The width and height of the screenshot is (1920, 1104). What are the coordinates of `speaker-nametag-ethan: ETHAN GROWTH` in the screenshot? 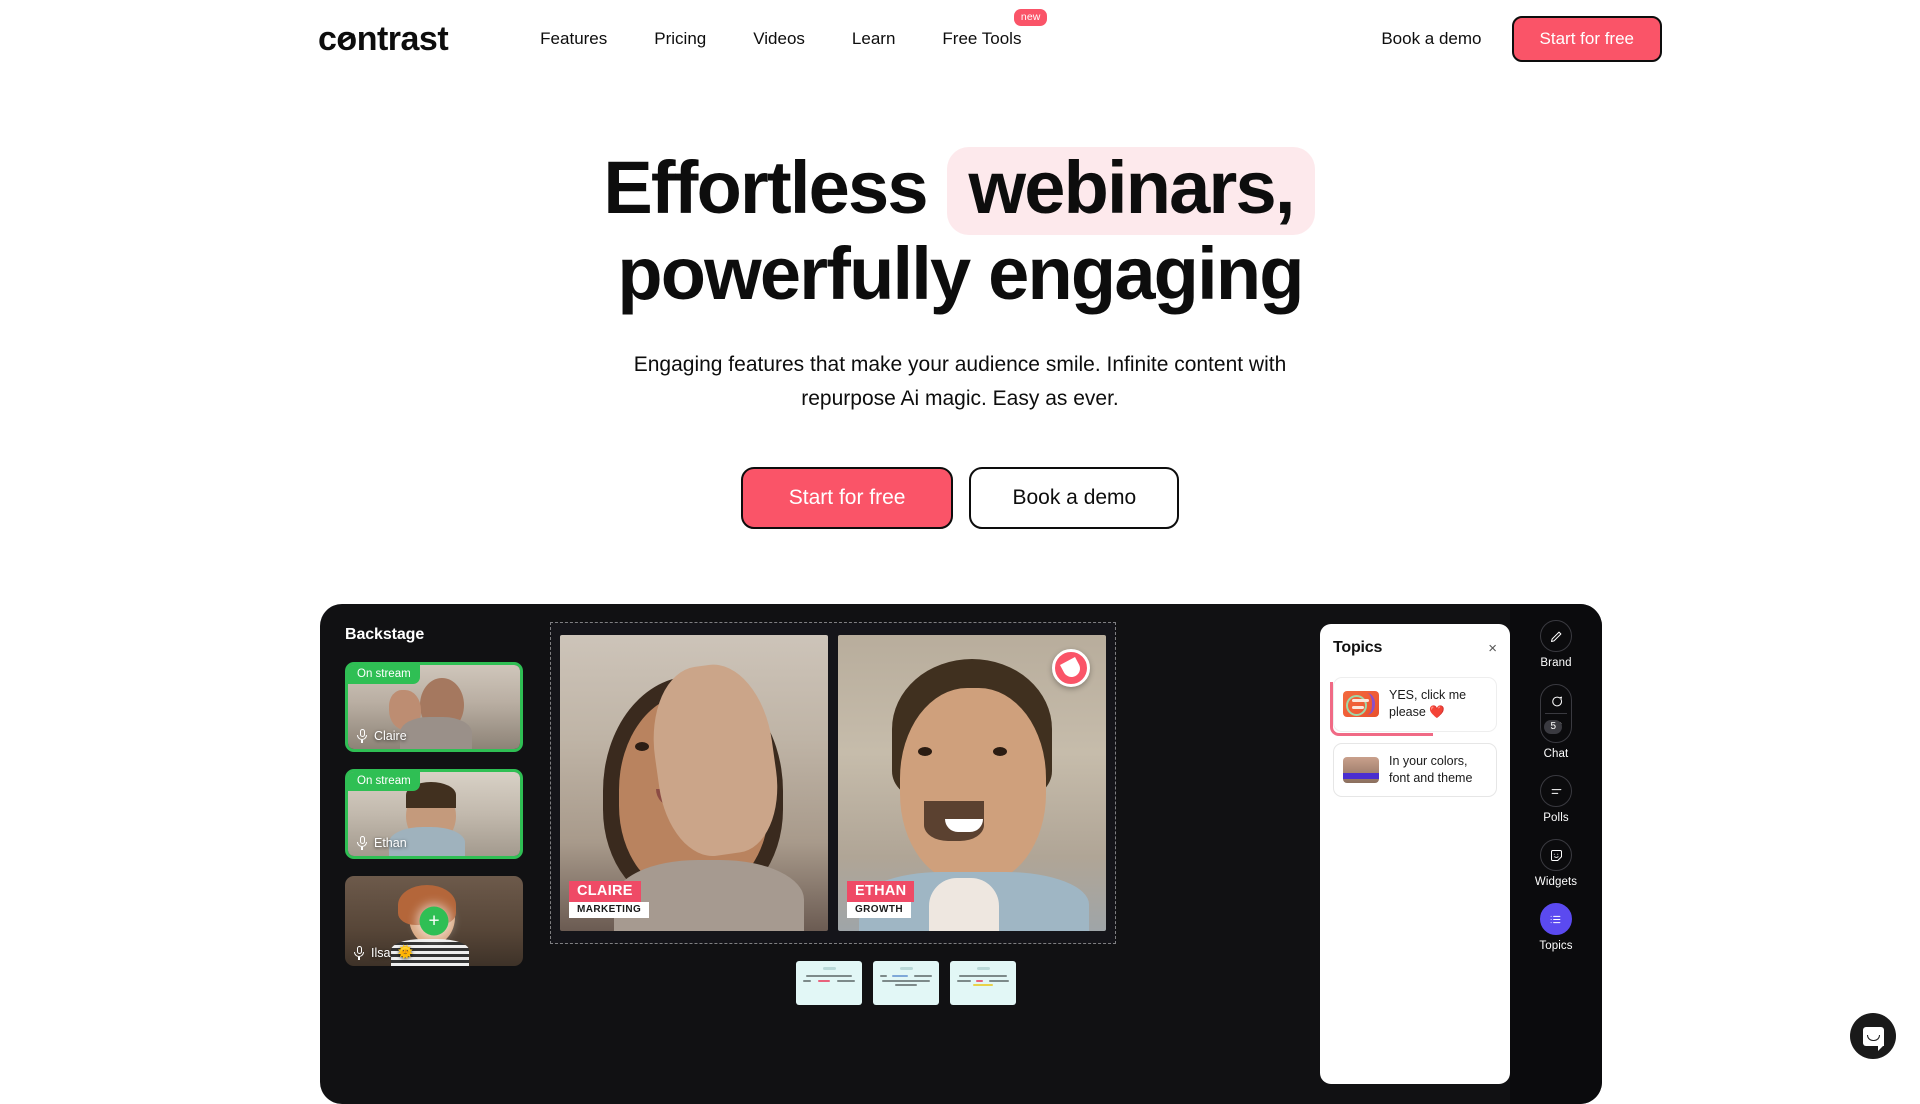 It's located at (880, 899).